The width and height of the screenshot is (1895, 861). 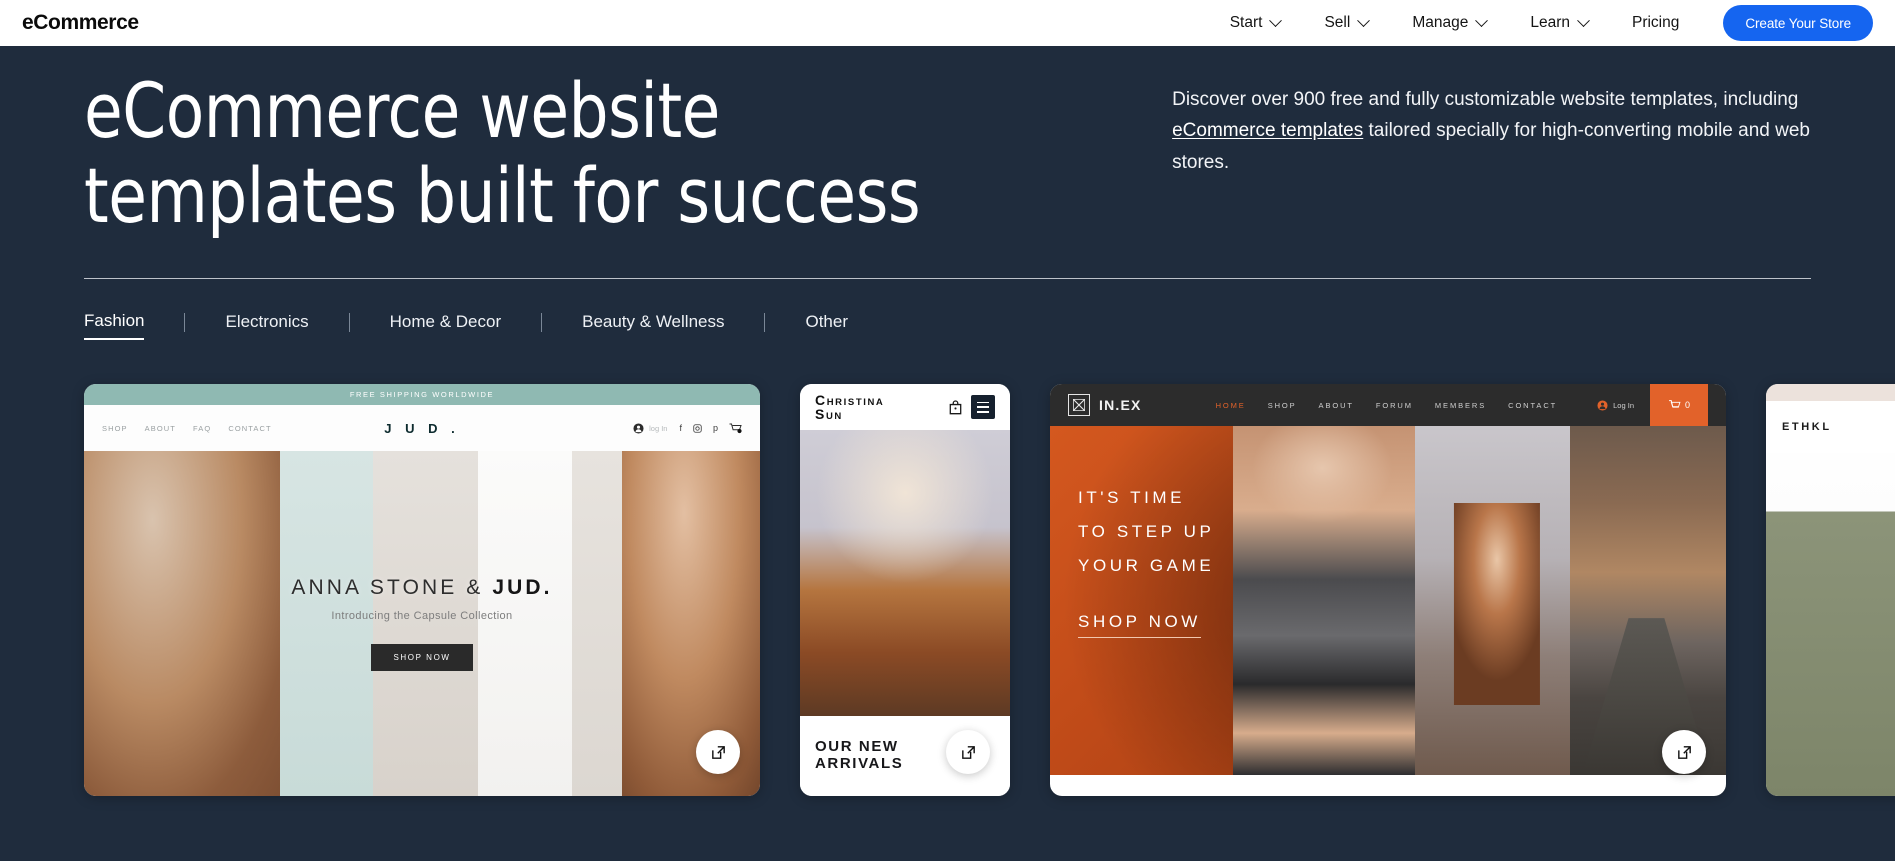 What do you see at coordinates (1798, 23) in the screenshot?
I see `create-your-store-button: Create Your Store` at bounding box center [1798, 23].